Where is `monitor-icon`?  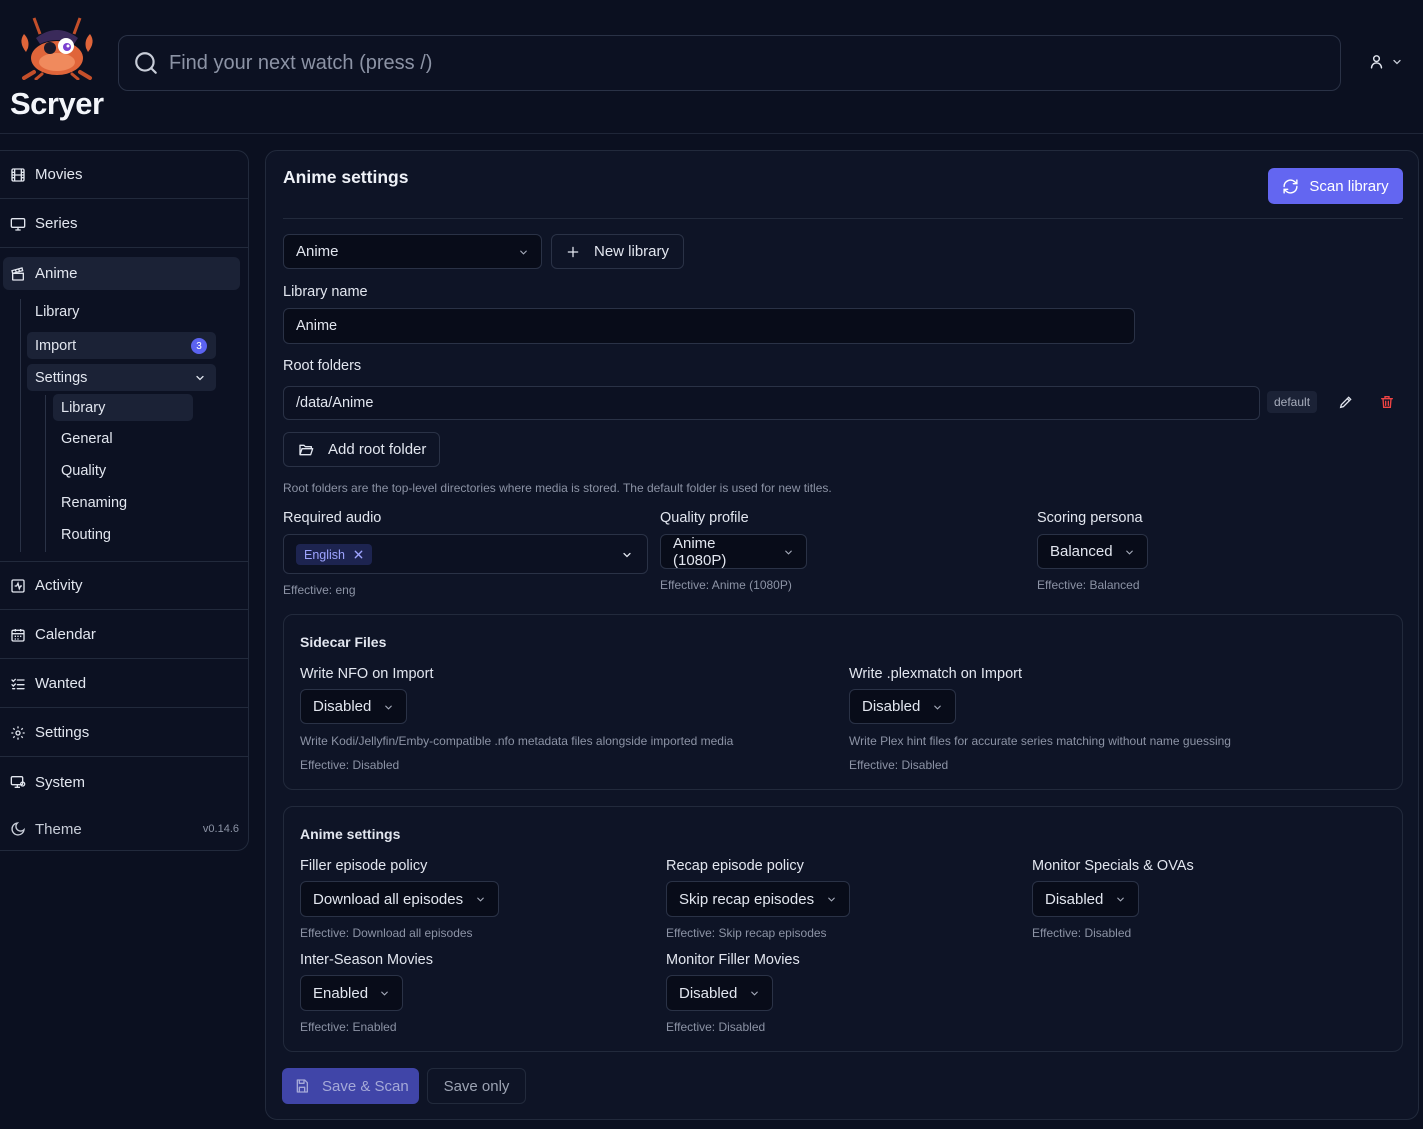 monitor-icon is located at coordinates (18, 224).